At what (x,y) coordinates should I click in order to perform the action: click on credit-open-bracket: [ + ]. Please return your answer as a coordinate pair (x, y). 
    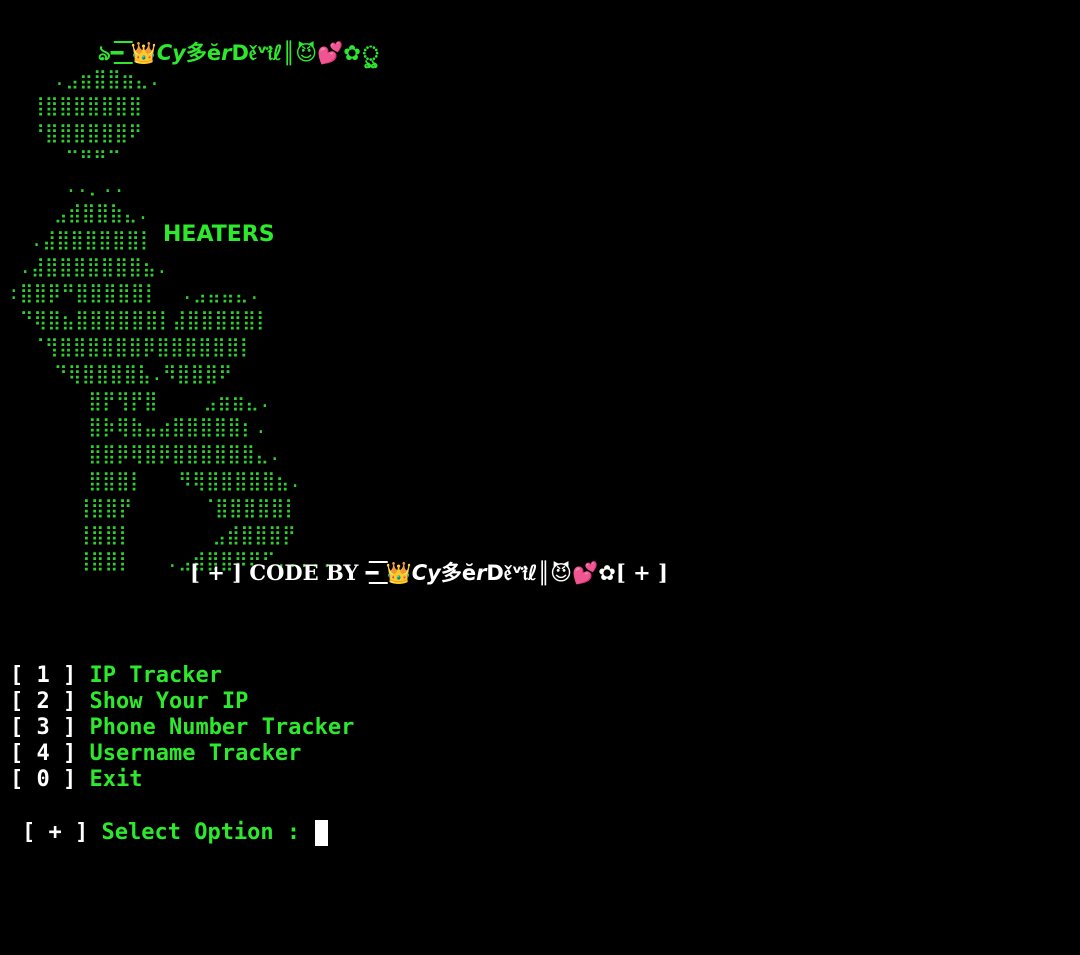
    Looking at the image, I should click on (220, 572).